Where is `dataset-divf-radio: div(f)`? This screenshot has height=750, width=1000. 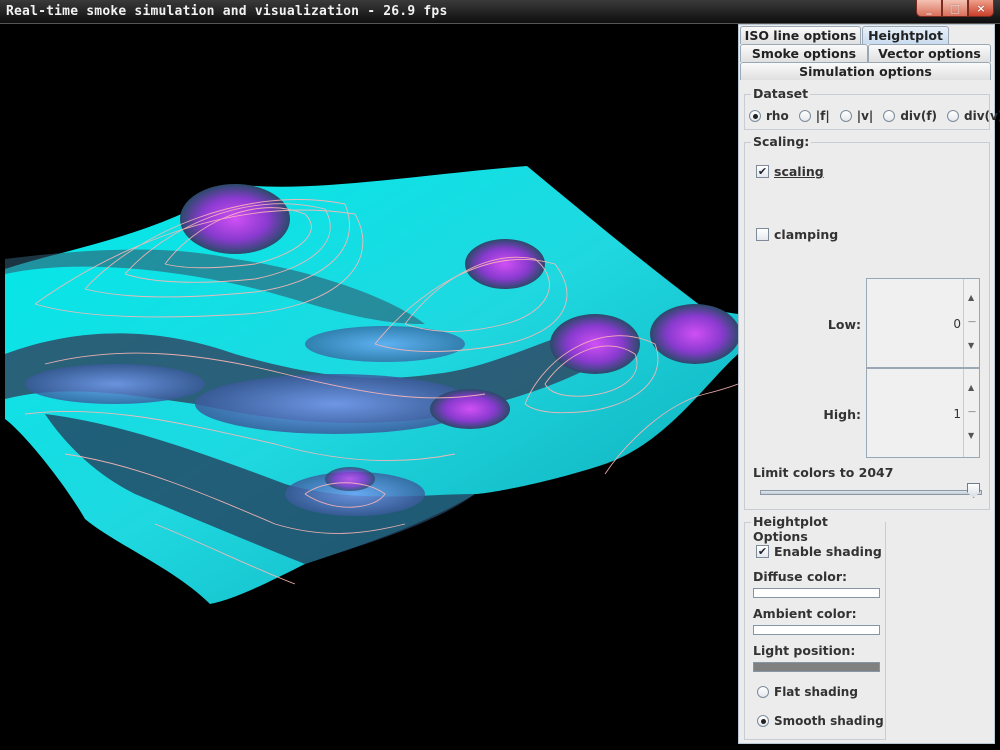 dataset-divf-radio: div(f) is located at coordinates (910, 116).